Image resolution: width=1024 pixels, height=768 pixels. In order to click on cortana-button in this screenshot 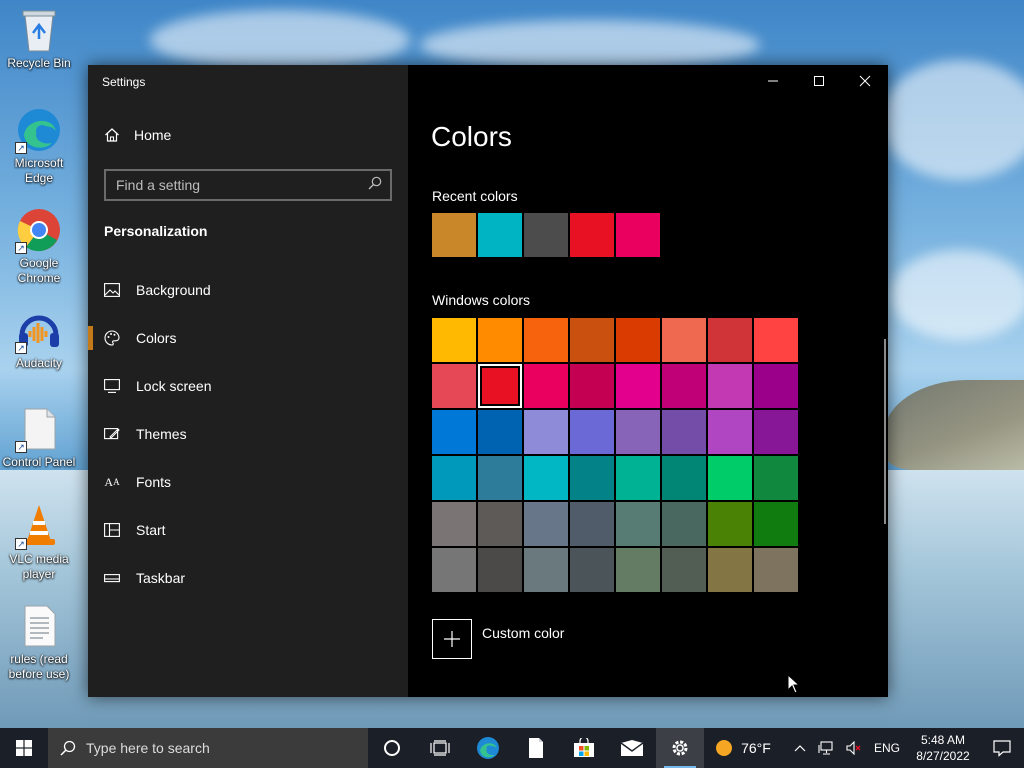, I will do `click(392, 748)`.